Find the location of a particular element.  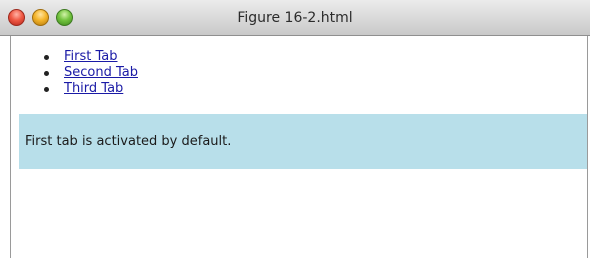

tab-list: First Tab Second Tab Third Tab is located at coordinates (89, 73).